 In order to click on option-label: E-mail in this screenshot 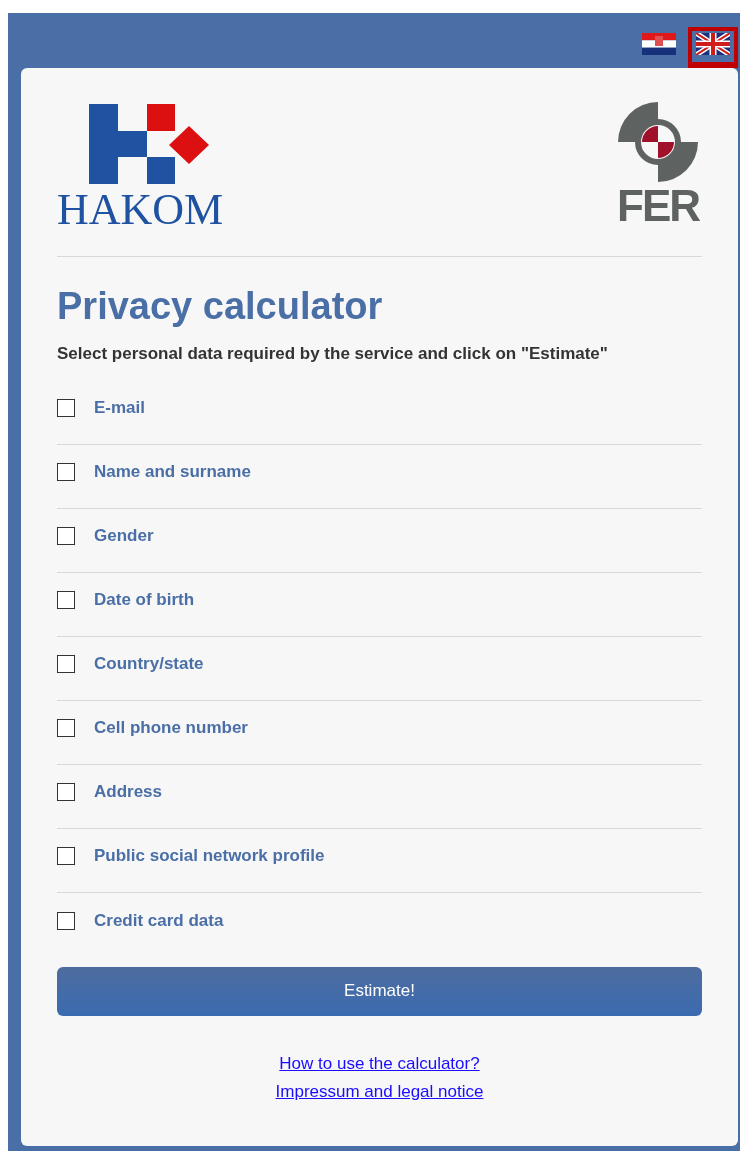, I will do `click(120, 408)`.